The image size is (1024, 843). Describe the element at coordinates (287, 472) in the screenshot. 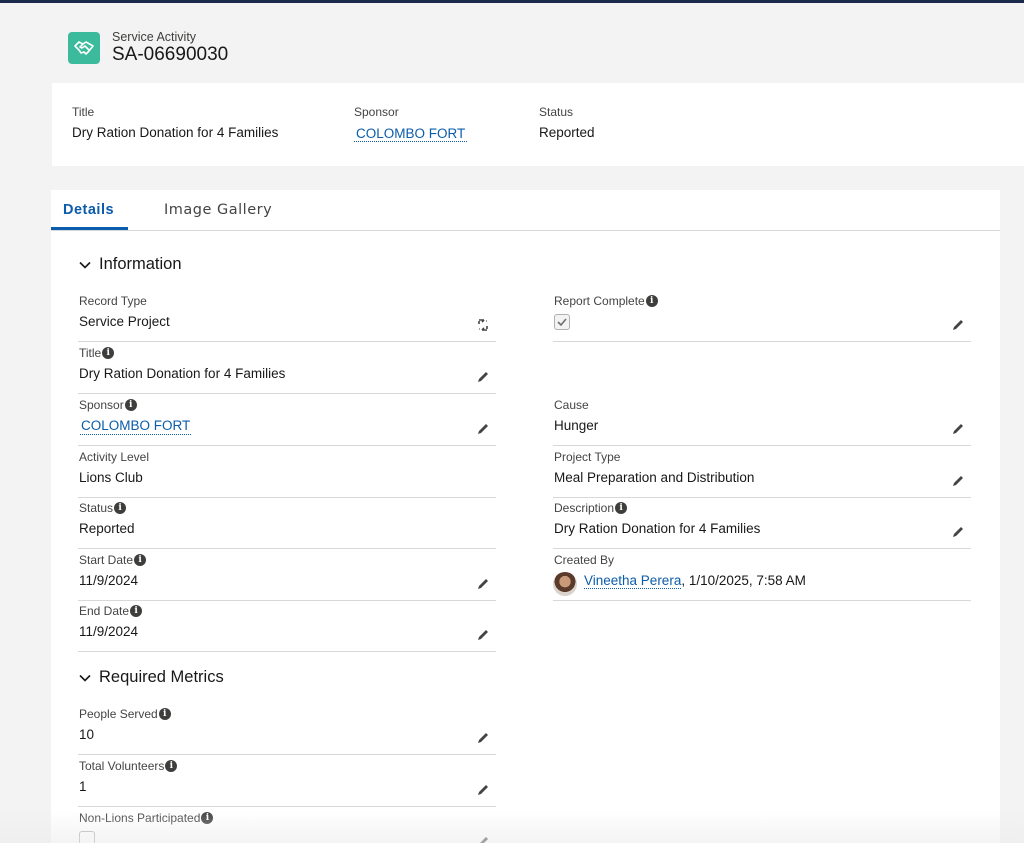

I see `field-activity-level: Activity Level Lions Club` at that location.